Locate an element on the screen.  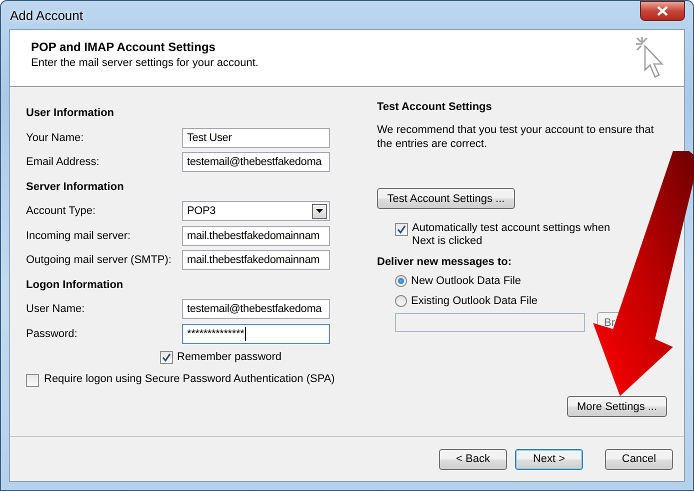
header-title: POP and IMAP Account Settings is located at coordinates (123, 47).